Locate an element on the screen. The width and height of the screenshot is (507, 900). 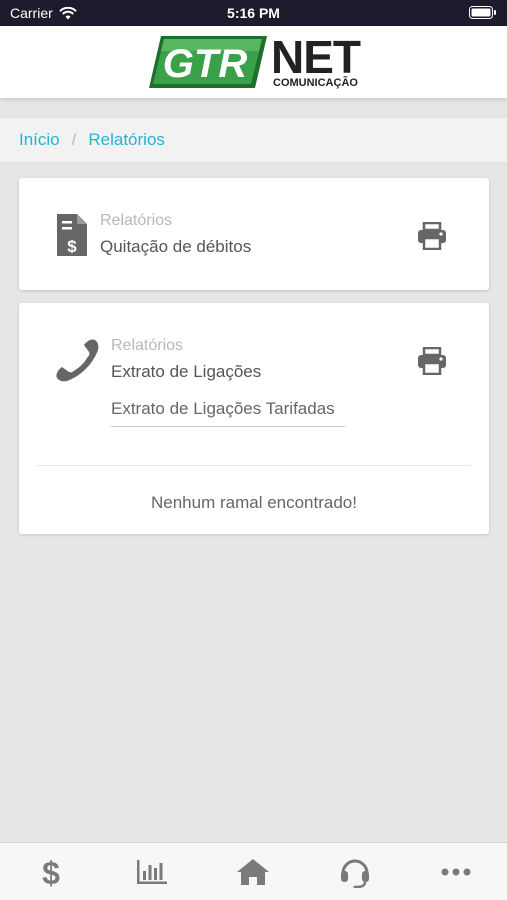
logo-gtr-text: GTR is located at coordinates (205, 64).